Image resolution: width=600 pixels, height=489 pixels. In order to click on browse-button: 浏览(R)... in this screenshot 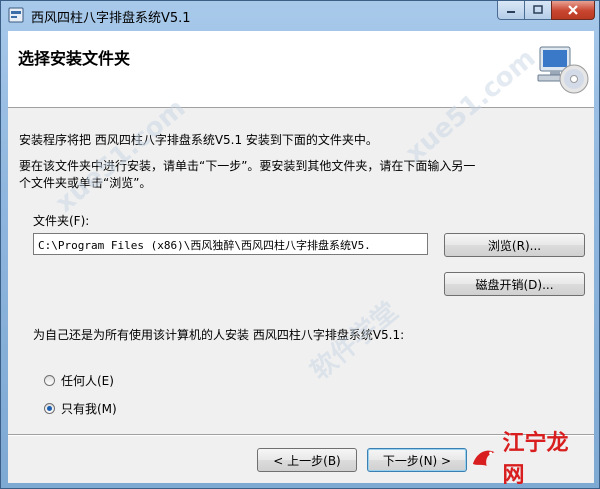, I will do `click(514, 245)`.